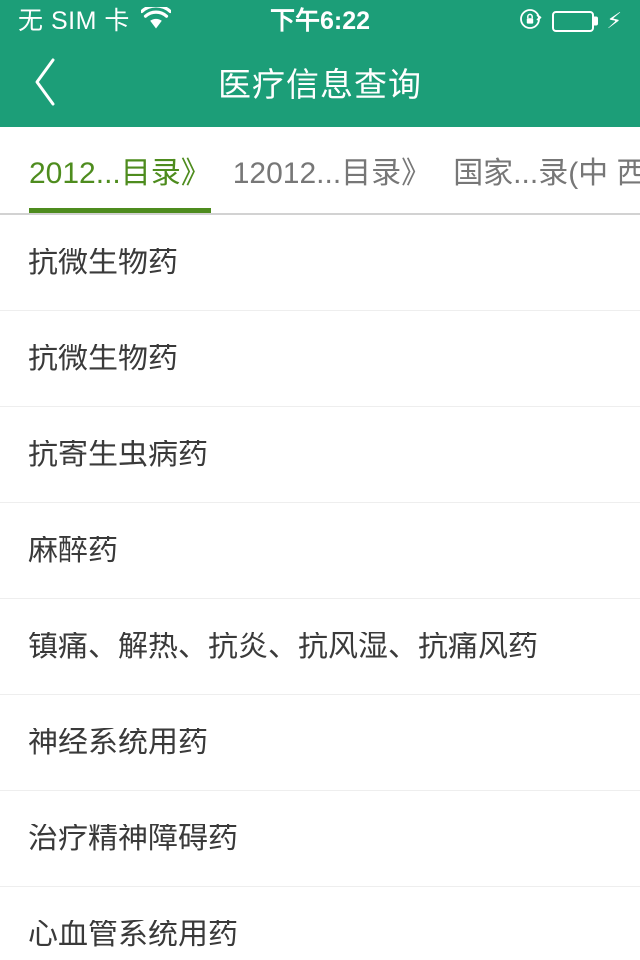 The width and height of the screenshot is (640, 960). I want to click on tab-catalog-1: 12012...目录》, so click(332, 170).